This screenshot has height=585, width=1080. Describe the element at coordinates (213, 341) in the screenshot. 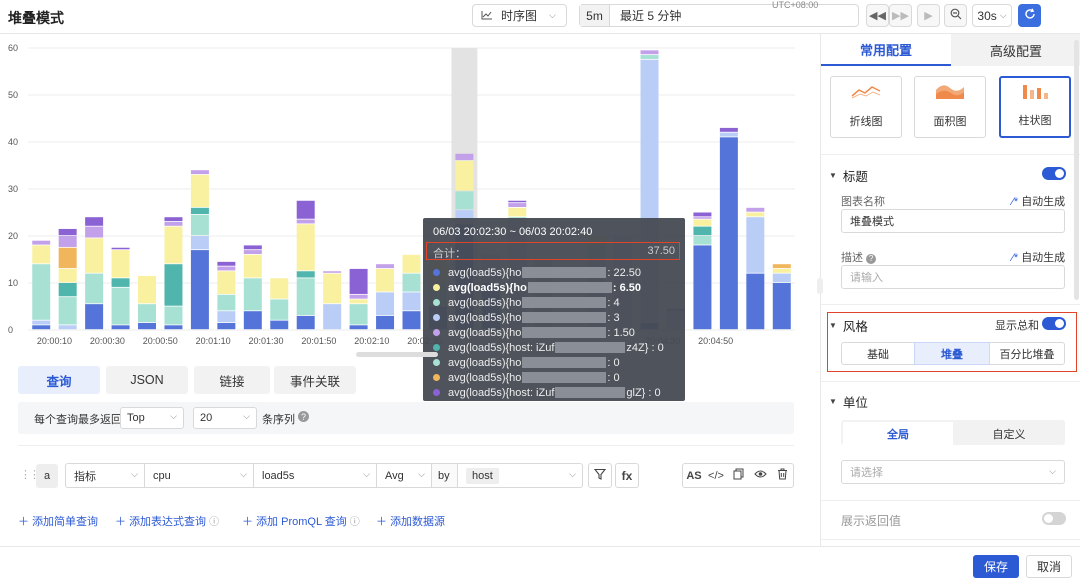

I see `x-tick-label: 20:01:10` at that location.